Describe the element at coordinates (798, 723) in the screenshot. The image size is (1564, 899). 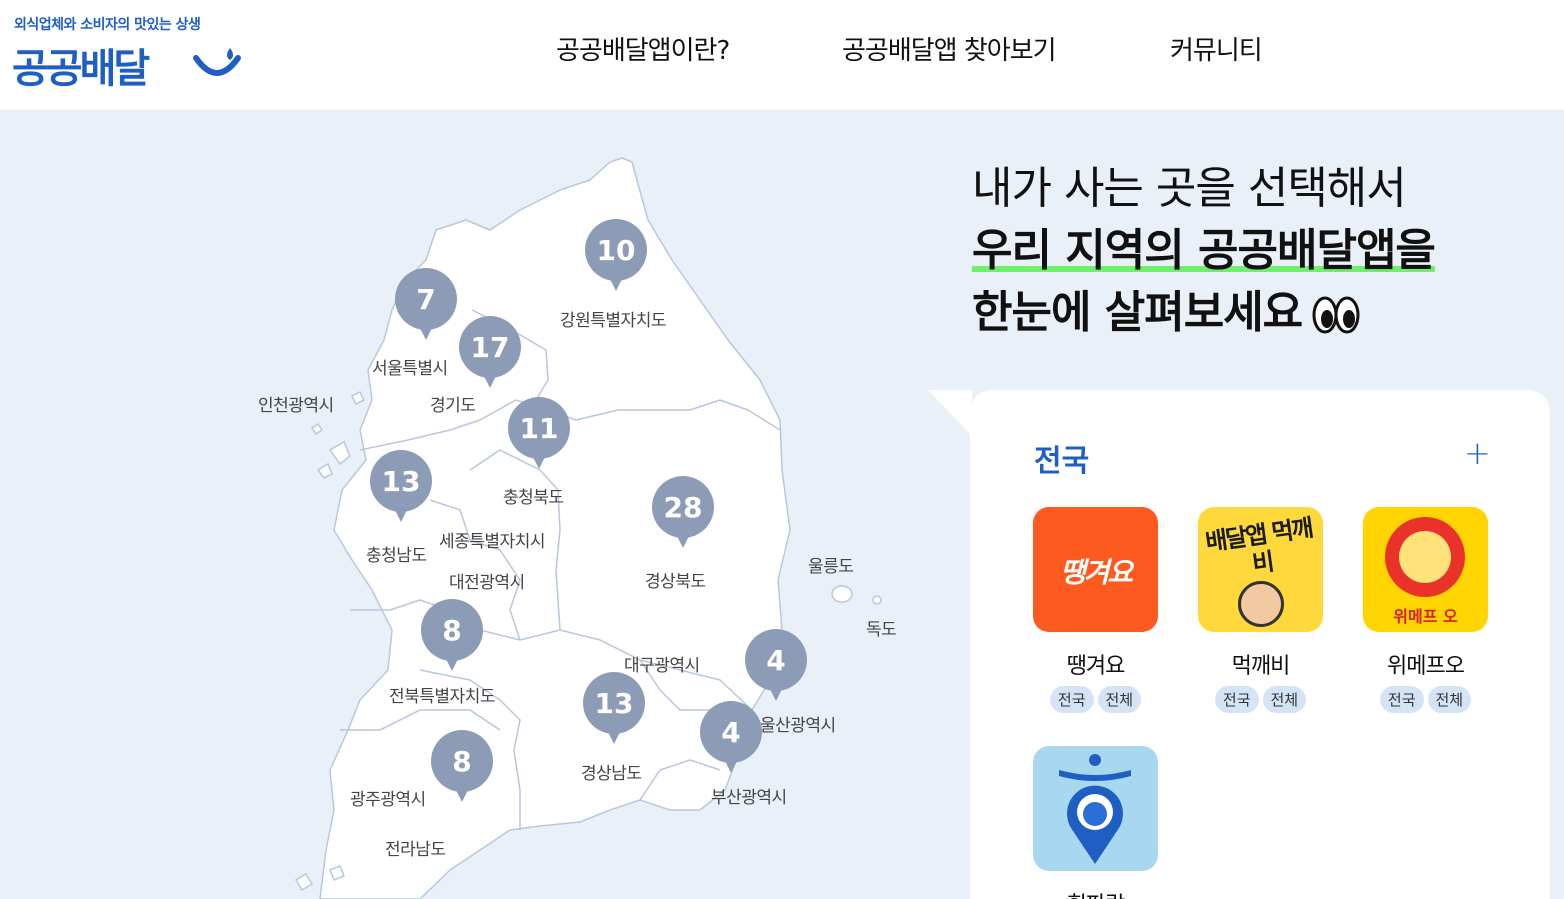
I see `region-ulsan: 울산광역시` at that location.